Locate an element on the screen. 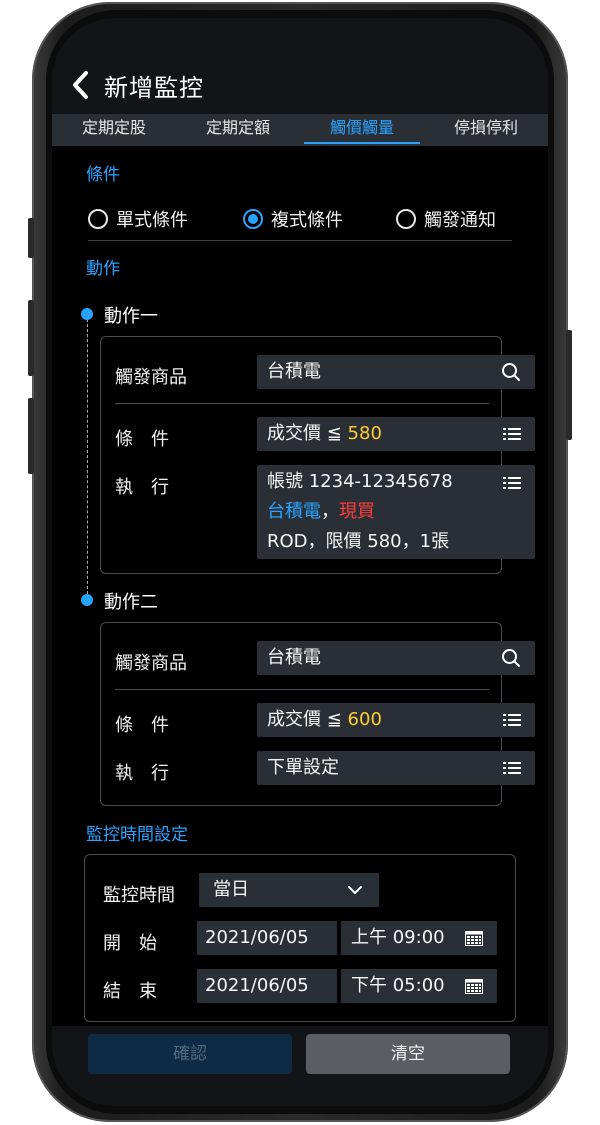 The image size is (600, 1125). tab-regular-shares: 定期定股 is located at coordinates (114, 130).